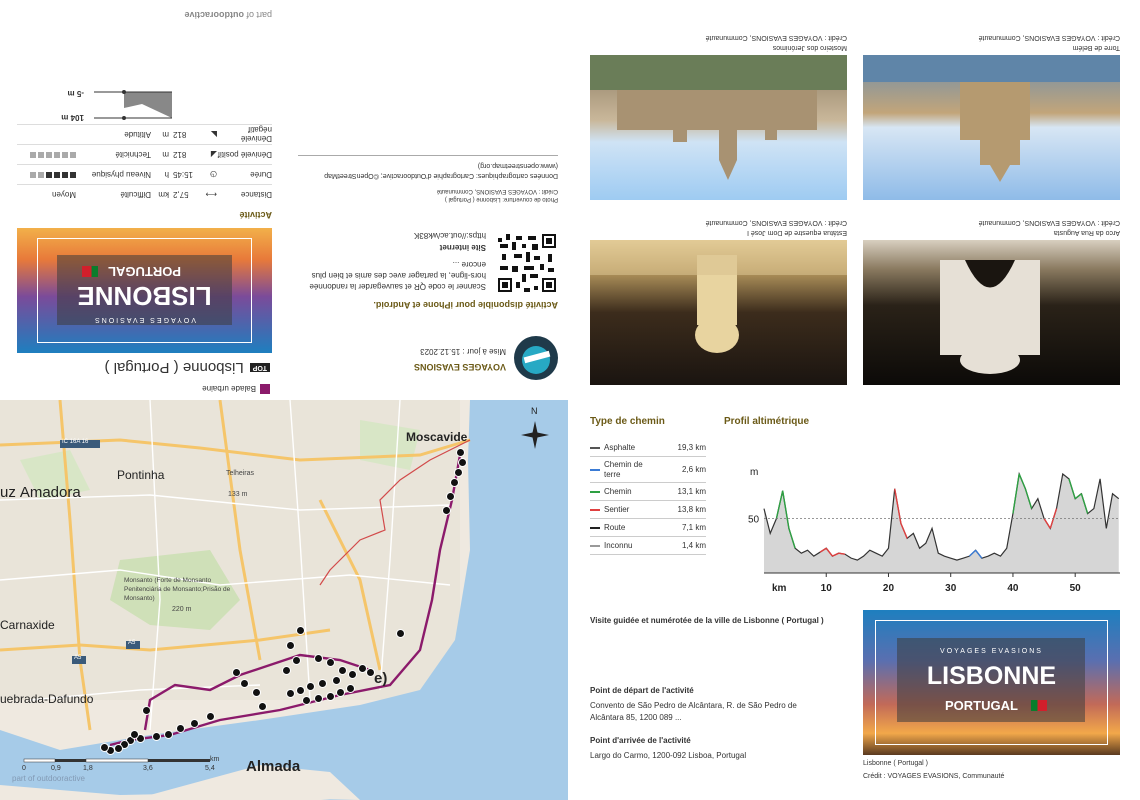  I want to click on portugal-flag-icon, so click(90, 271).